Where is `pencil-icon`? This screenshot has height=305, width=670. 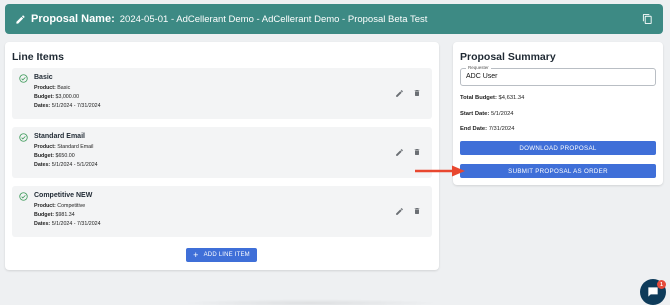
pencil-icon is located at coordinates (20, 19).